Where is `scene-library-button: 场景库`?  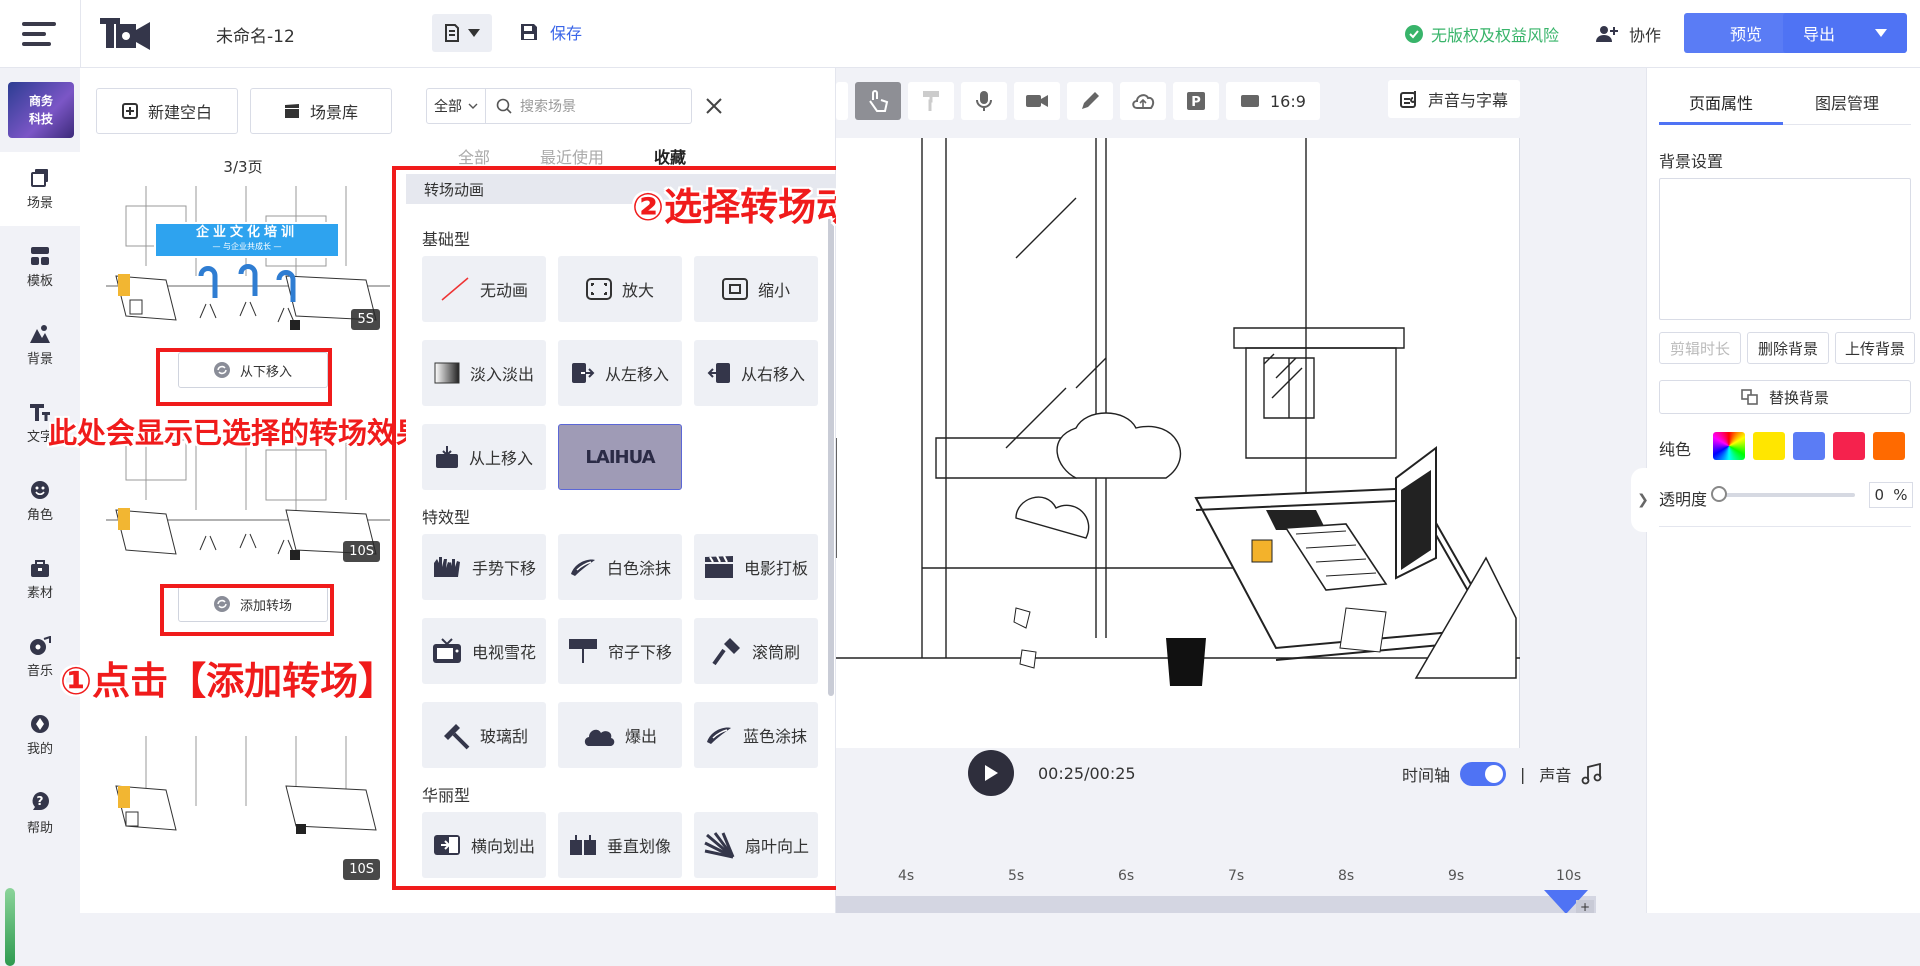 scene-library-button: 场景库 is located at coordinates (321, 111).